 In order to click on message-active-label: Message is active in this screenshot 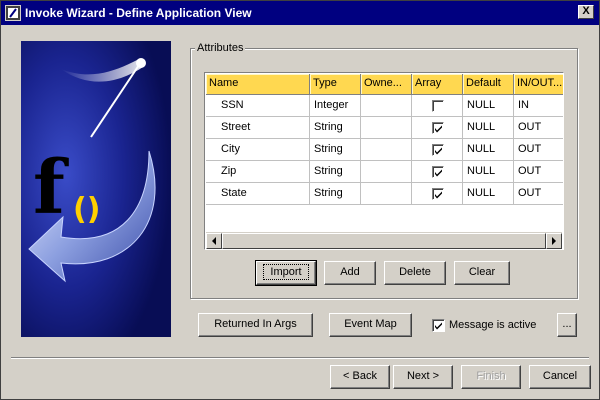, I will do `click(492, 325)`.